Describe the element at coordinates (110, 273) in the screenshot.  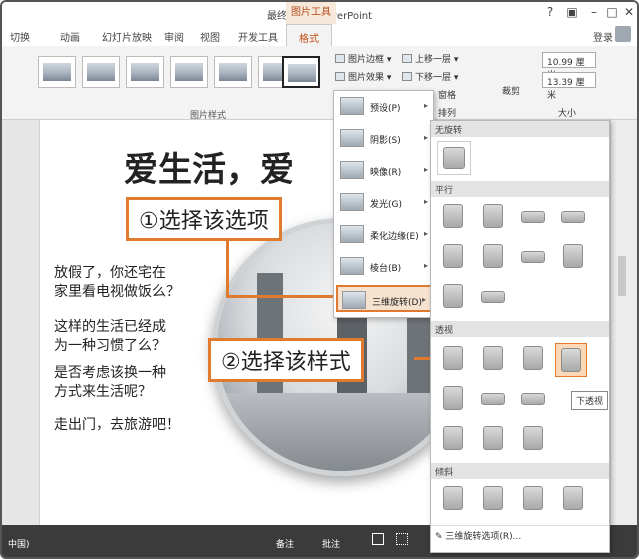
I see `paragraph-1-line-1: 放假了，你还宅在` at that location.